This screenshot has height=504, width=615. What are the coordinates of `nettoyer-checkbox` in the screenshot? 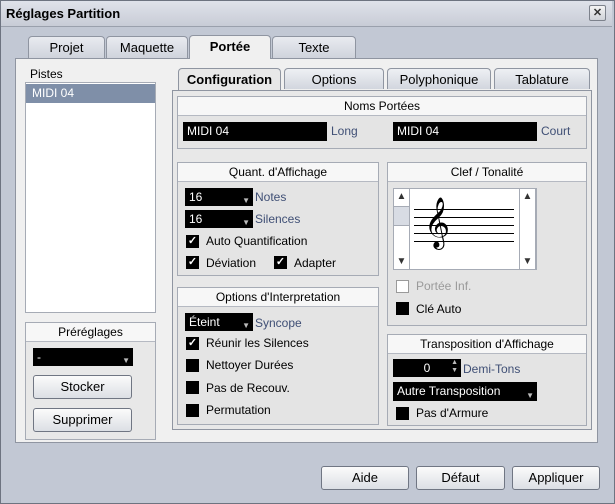 It's located at (192, 365).